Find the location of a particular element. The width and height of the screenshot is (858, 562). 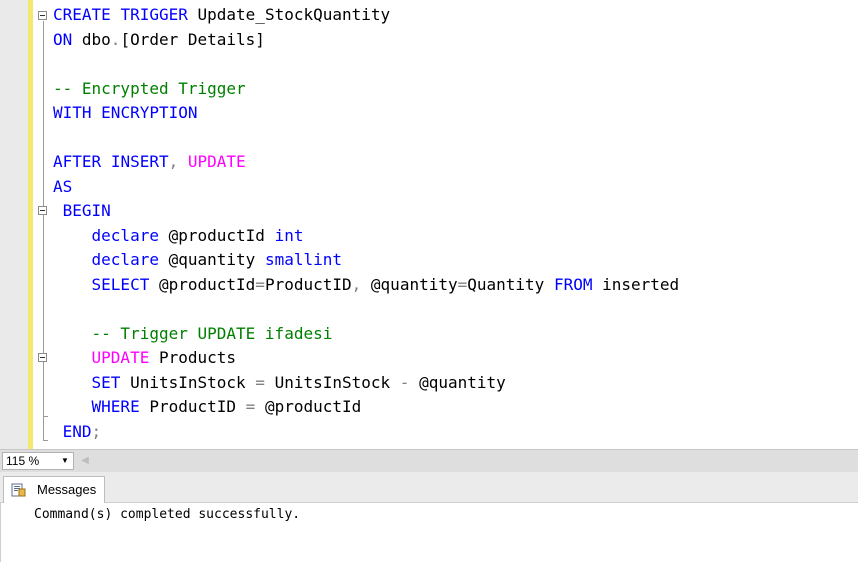

code-token: ENCRYPTION is located at coordinates (149, 112).